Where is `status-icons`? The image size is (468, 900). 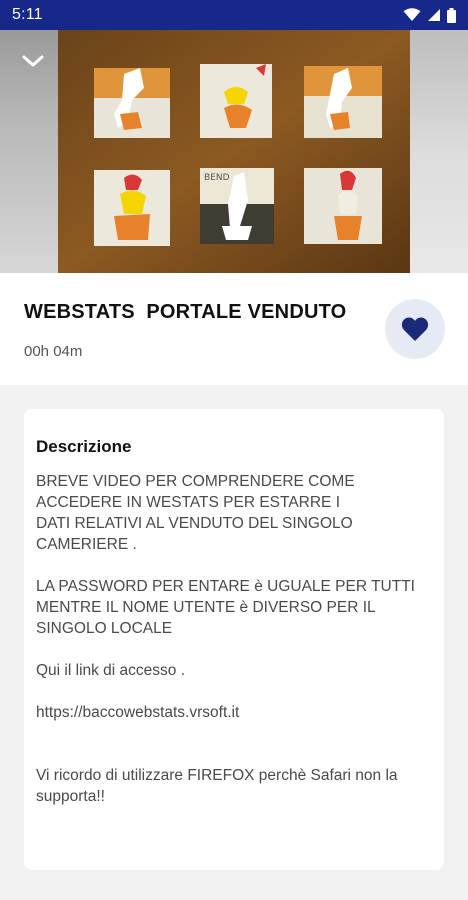
status-icons is located at coordinates (429, 15).